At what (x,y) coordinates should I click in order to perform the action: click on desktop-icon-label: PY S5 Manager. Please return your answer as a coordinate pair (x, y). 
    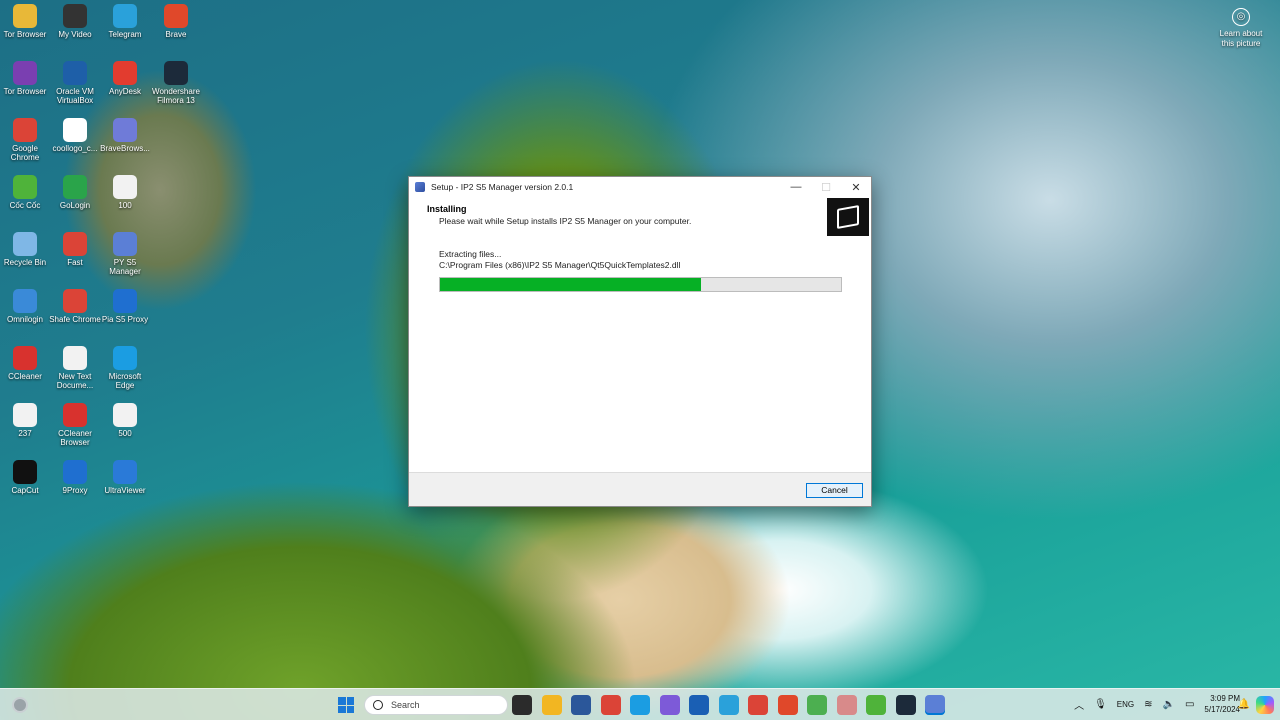
    Looking at the image, I should click on (125, 267).